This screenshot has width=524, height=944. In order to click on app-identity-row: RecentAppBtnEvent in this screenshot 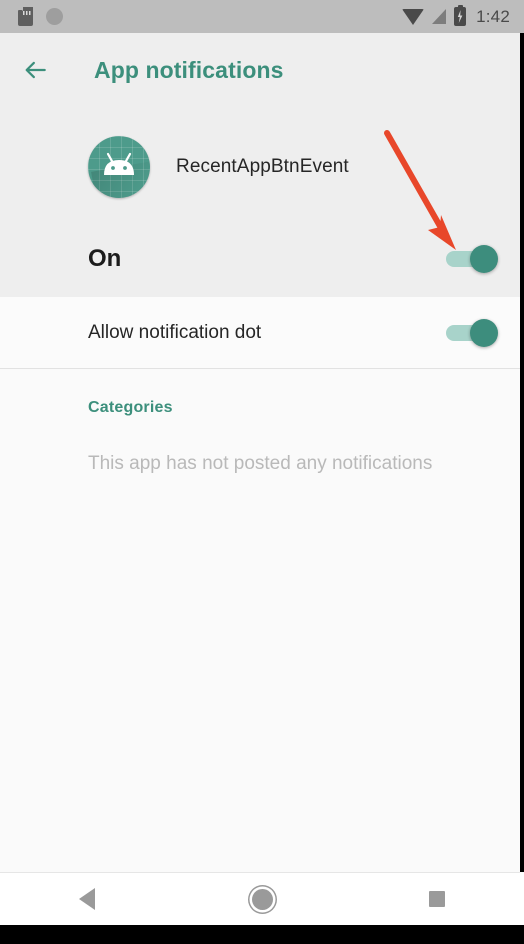, I will do `click(260, 167)`.